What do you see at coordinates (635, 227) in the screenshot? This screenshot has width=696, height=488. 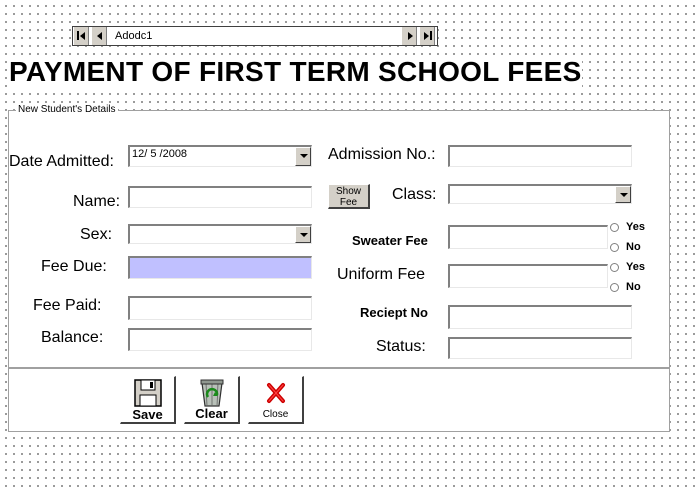 I see `sweater-yes-label: Yes` at bounding box center [635, 227].